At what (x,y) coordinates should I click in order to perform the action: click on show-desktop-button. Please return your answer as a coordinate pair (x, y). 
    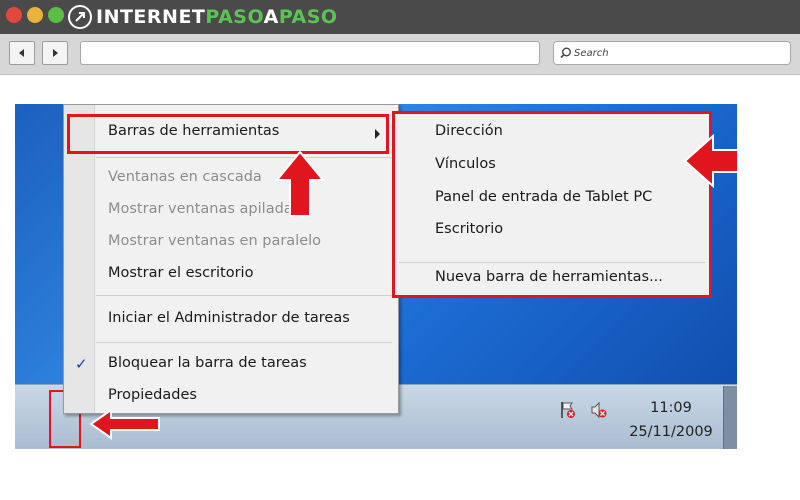
    Looking at the image, I should click on (730, 417).